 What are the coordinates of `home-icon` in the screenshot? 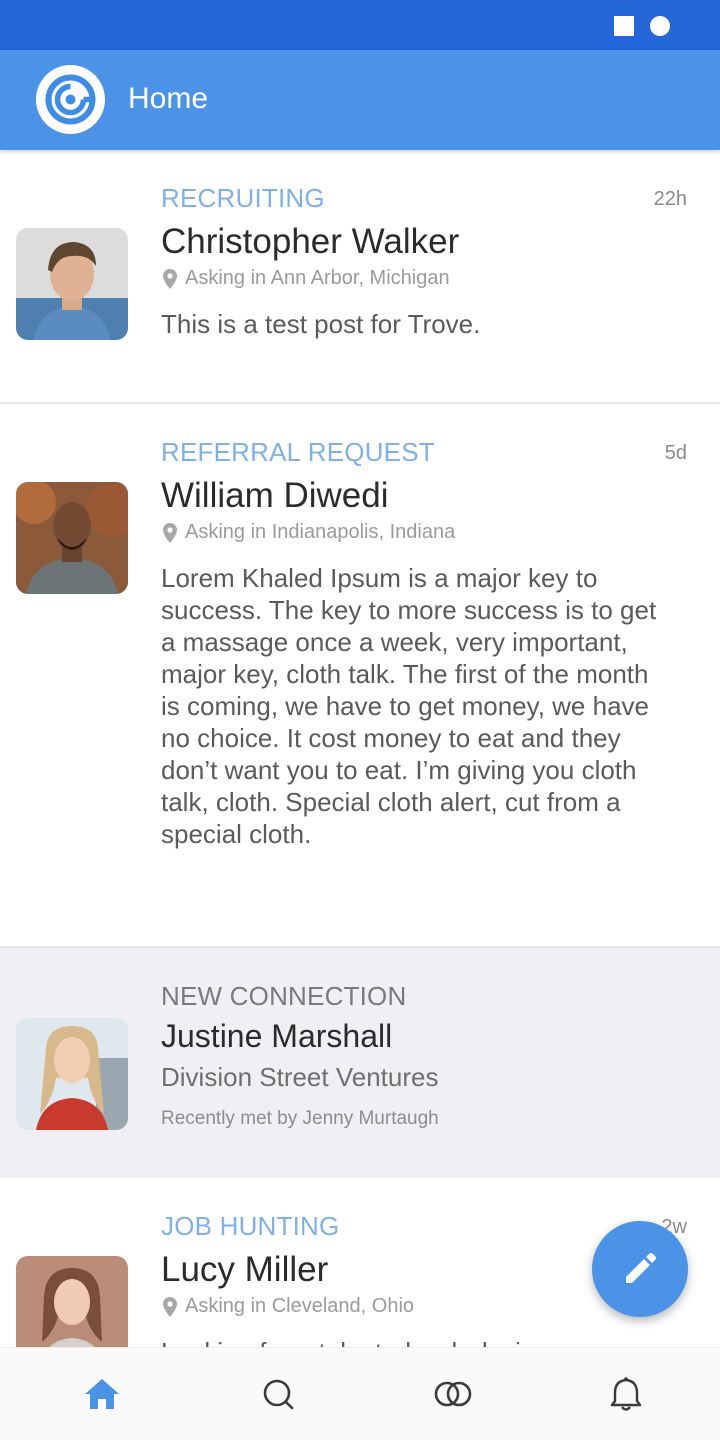 It's located at (102, 1394).